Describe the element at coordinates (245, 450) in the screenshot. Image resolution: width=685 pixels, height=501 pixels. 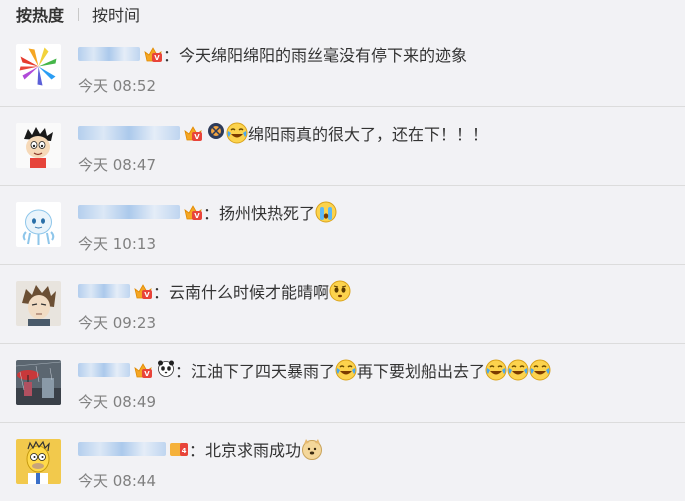
I see `comment-text: ：北京求雨成功` at that location.